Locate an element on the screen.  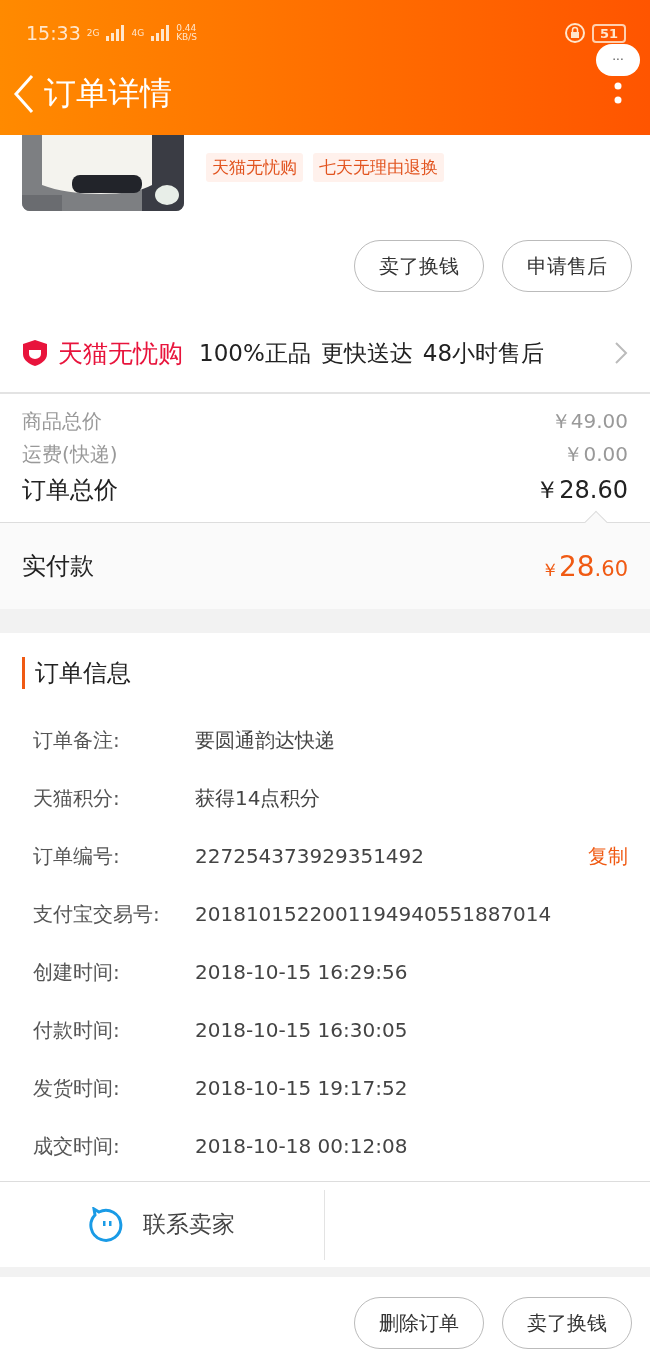
contact-seller-button: 联系卖家 is located at coordinates (162, 1224).